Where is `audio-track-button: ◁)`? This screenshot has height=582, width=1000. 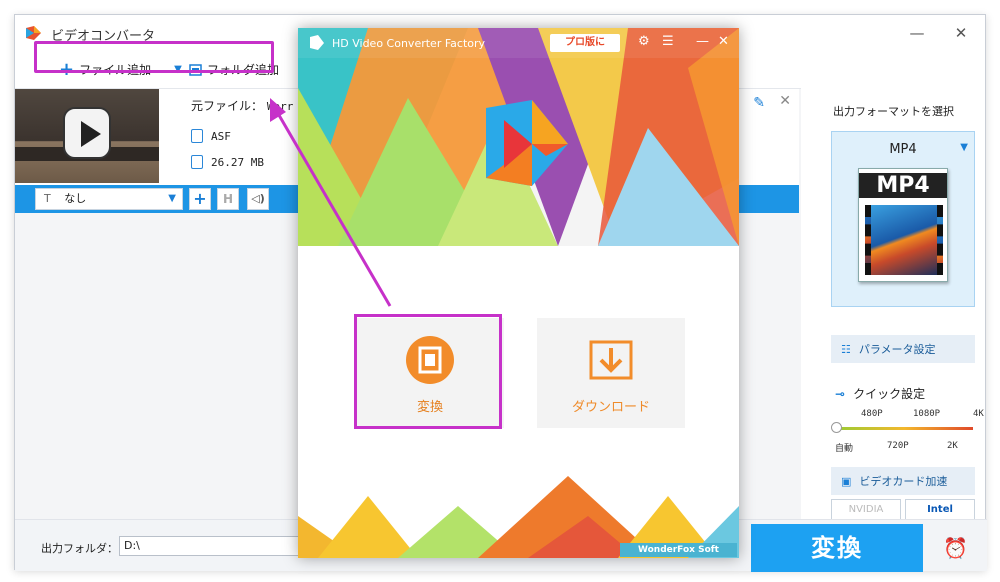 audio-track-button: ◁) is located at coordinates (258, 199).